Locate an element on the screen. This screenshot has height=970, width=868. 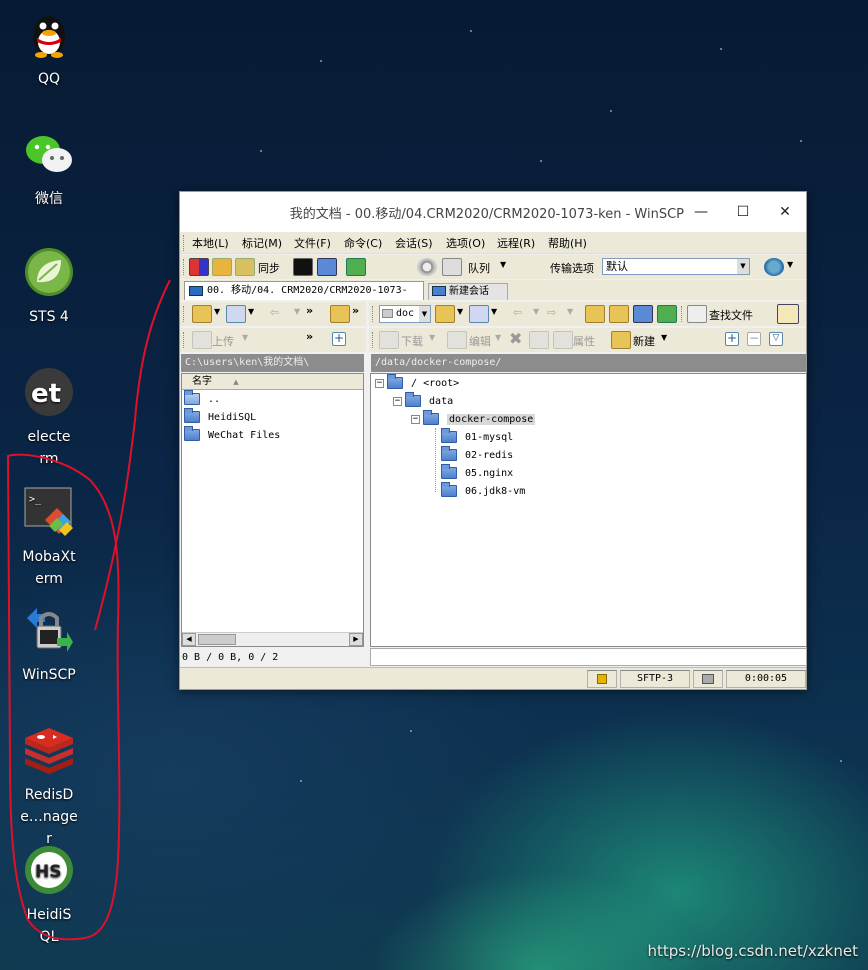
tree-node: 05.nginx is located at coordinates (477, 473).